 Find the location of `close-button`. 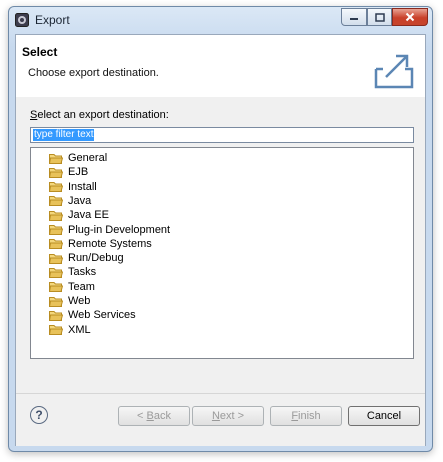

close-button is located at coordinates (410, 17).